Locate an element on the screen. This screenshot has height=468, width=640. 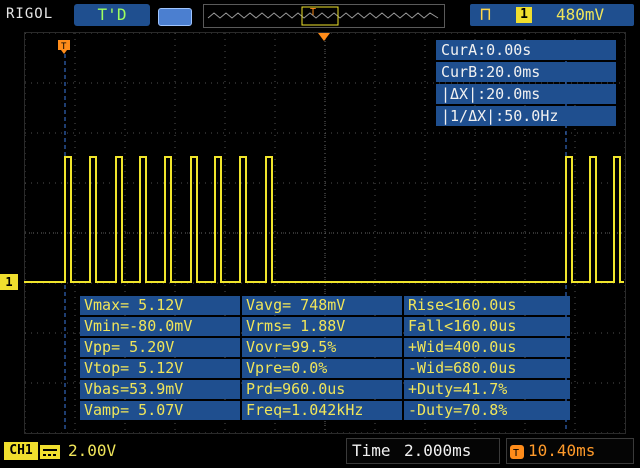
measurement-value: -Duty=70.8% is located at coordinates (487, 410).